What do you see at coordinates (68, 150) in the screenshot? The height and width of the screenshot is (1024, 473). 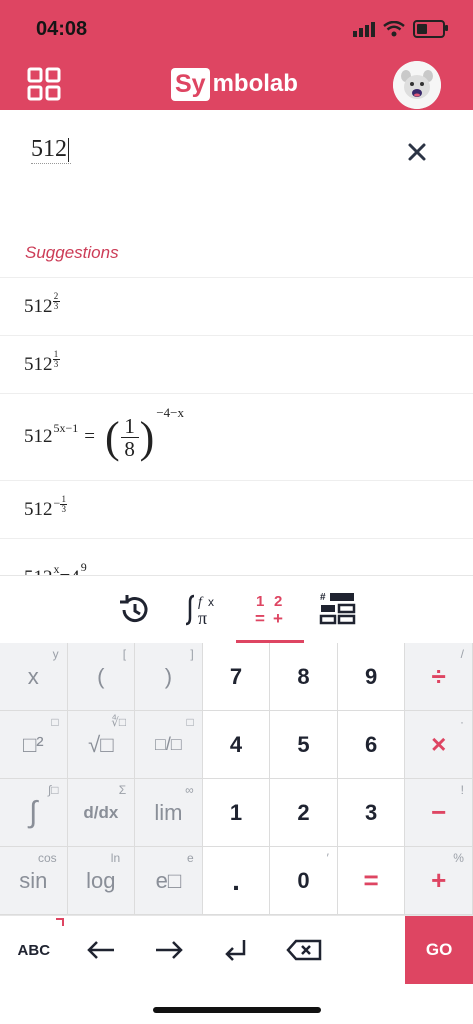 I see `text-caret` at bounding box center [68, 150].